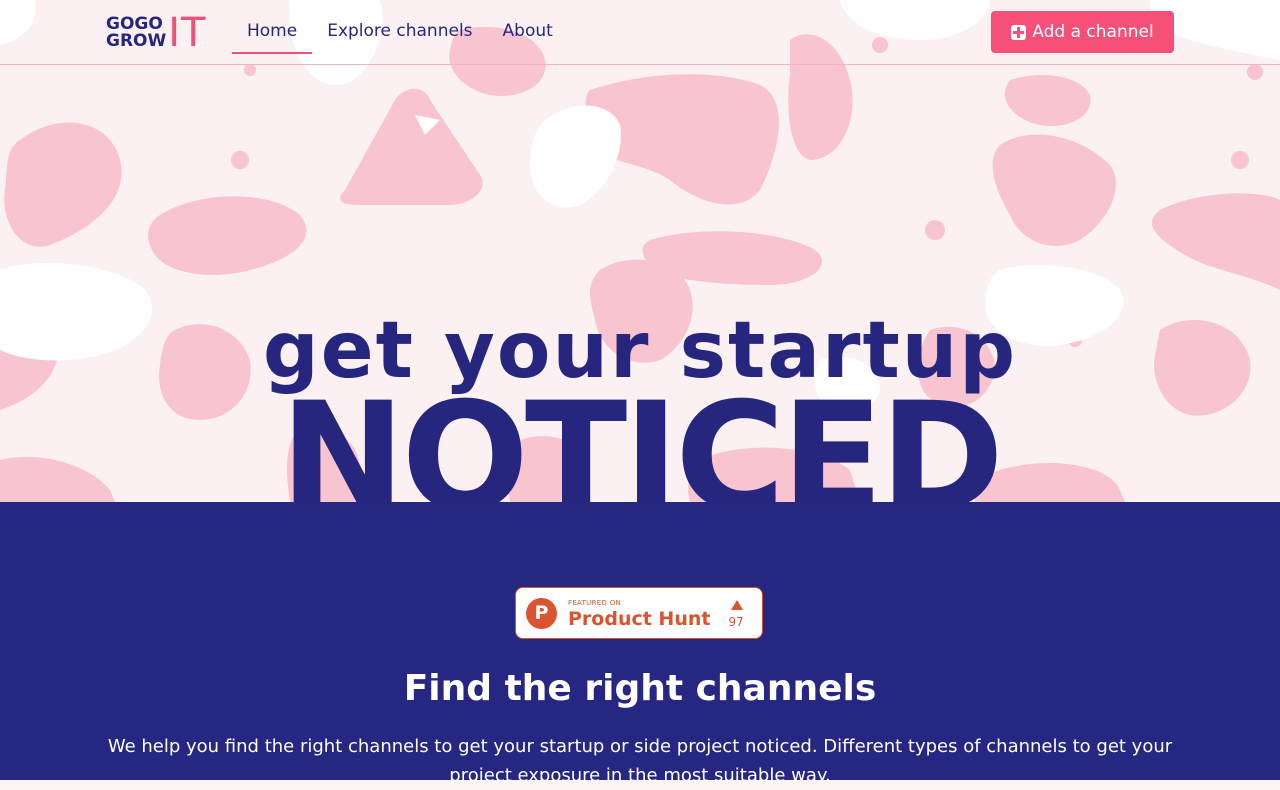 This screenshot has height=790, width=1280. I want to click on product-hunt-logo-icon: P, so click(541, 613).